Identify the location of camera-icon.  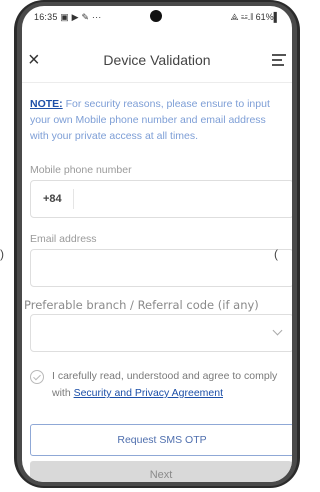
(156, 16).